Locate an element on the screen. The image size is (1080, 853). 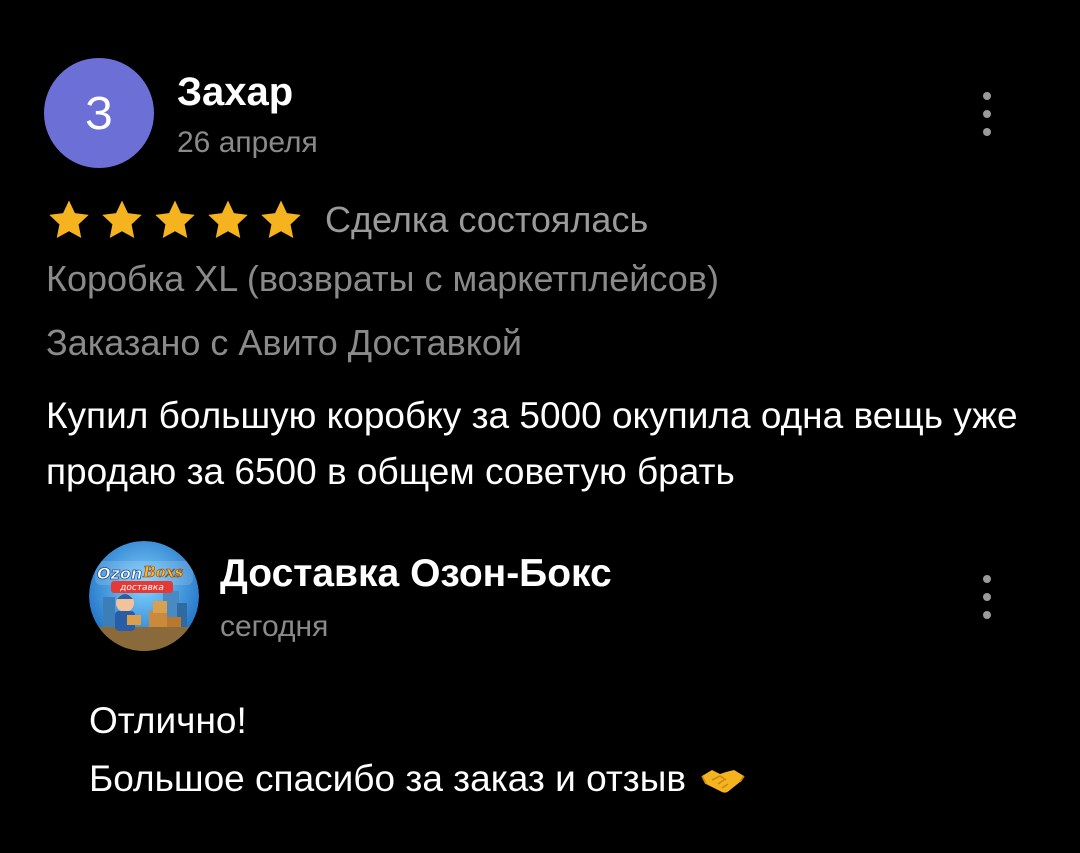
reply-text-line-2: Большое спасибо за заказ и отзыв is located at coordinates (417, 779).